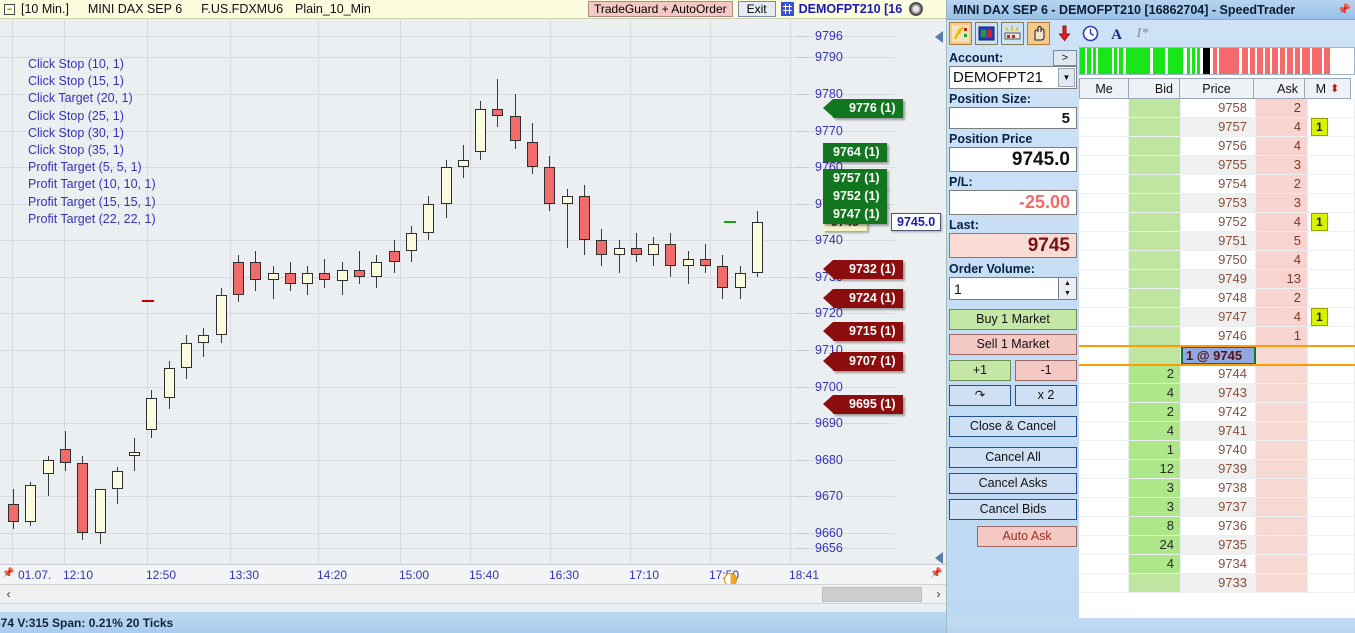 The height and width of the screenshot is (633, 1355). Describe the element at coordinates (1218, 564) in the screenshot. I see `ladder-cell-price: 9734` at that location.